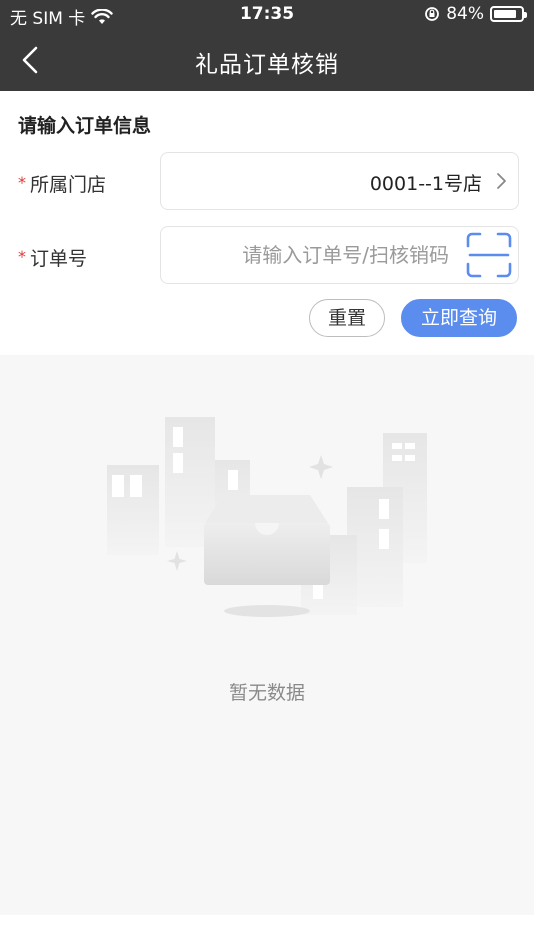 This screenshot has height=950, width=534. Describe the element at coordinates (267, 517) in the screenshot. I see `empty-box-icon` at that location.